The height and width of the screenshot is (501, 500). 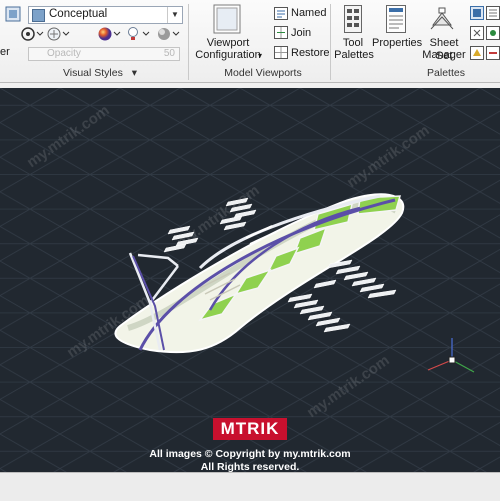 I want to click on join-button: Join, so click(x=301, y=33).